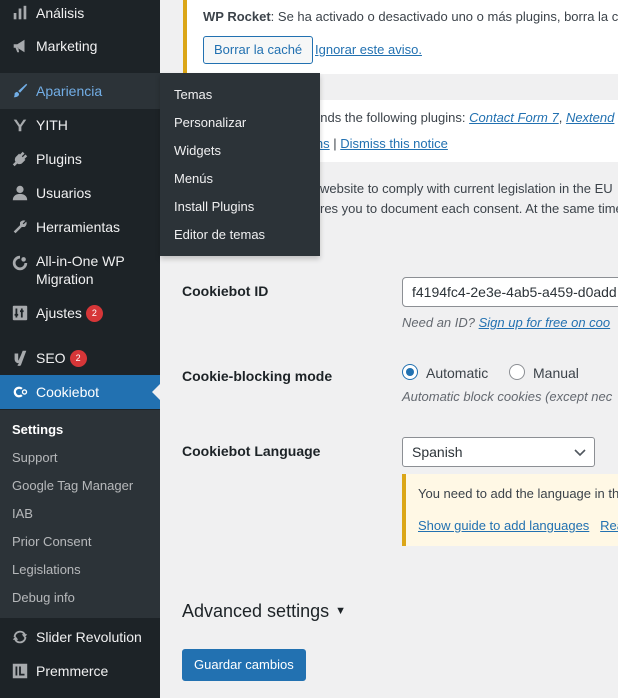  Describe the element at coordinates (507, 396) in the screenshot. I see `blocking-mode-desc: Automatic block cookies (except nec` at that location.